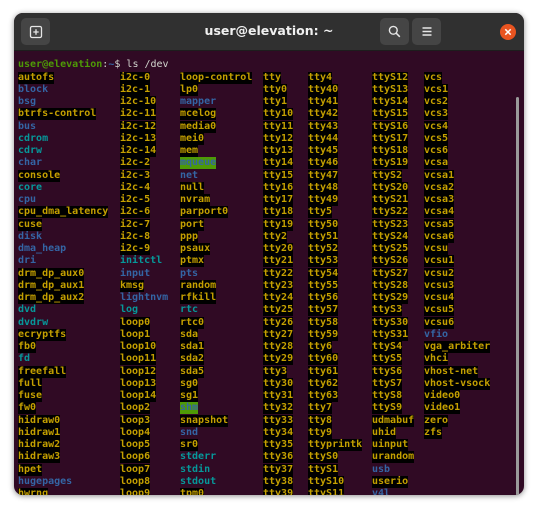 This screenshot has height=509, width=540. Describe the element at coordinates (323, 383) in the screenshot. I see `listing-entry: tty62` at that location.